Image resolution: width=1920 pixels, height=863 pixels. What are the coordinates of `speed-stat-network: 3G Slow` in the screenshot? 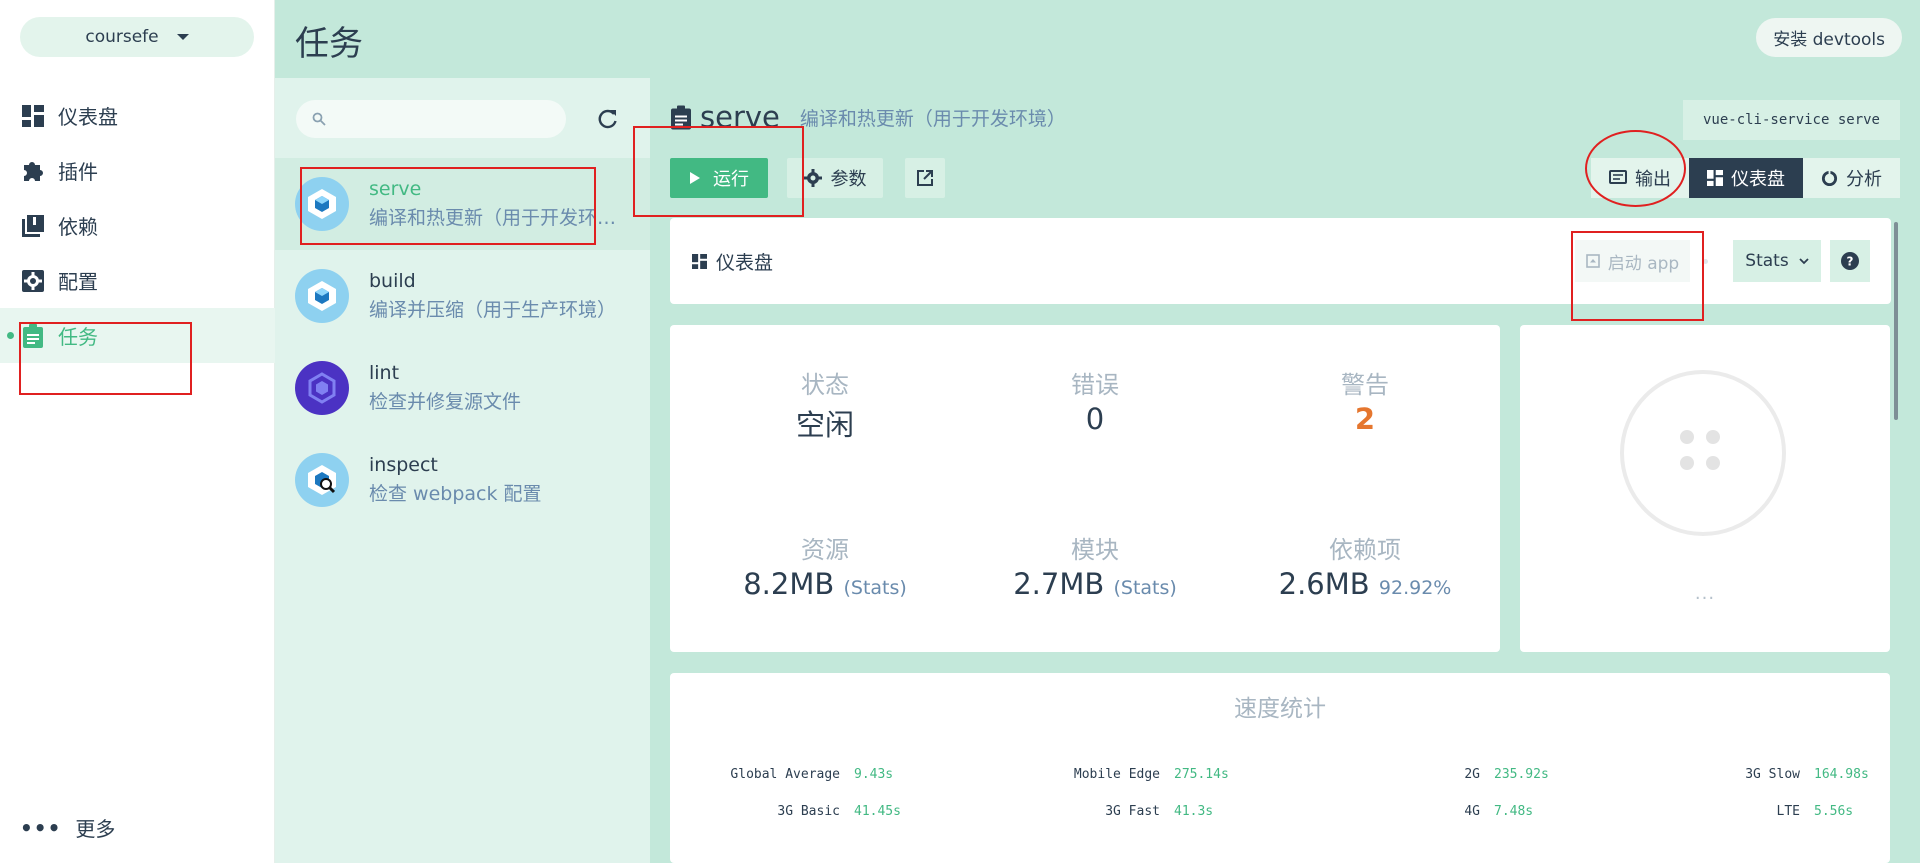 It's located at (1772, 774).